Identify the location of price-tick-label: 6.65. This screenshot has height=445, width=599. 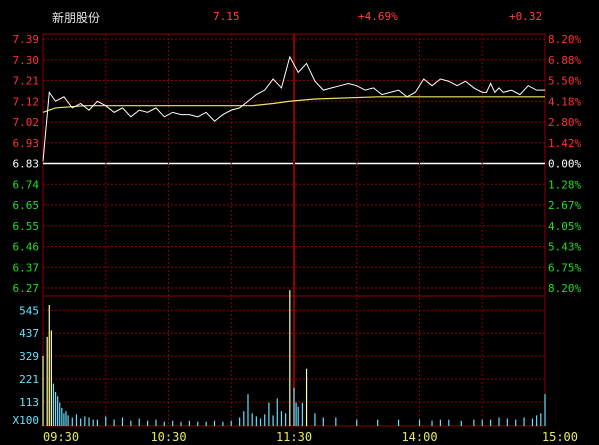
(26, 205).